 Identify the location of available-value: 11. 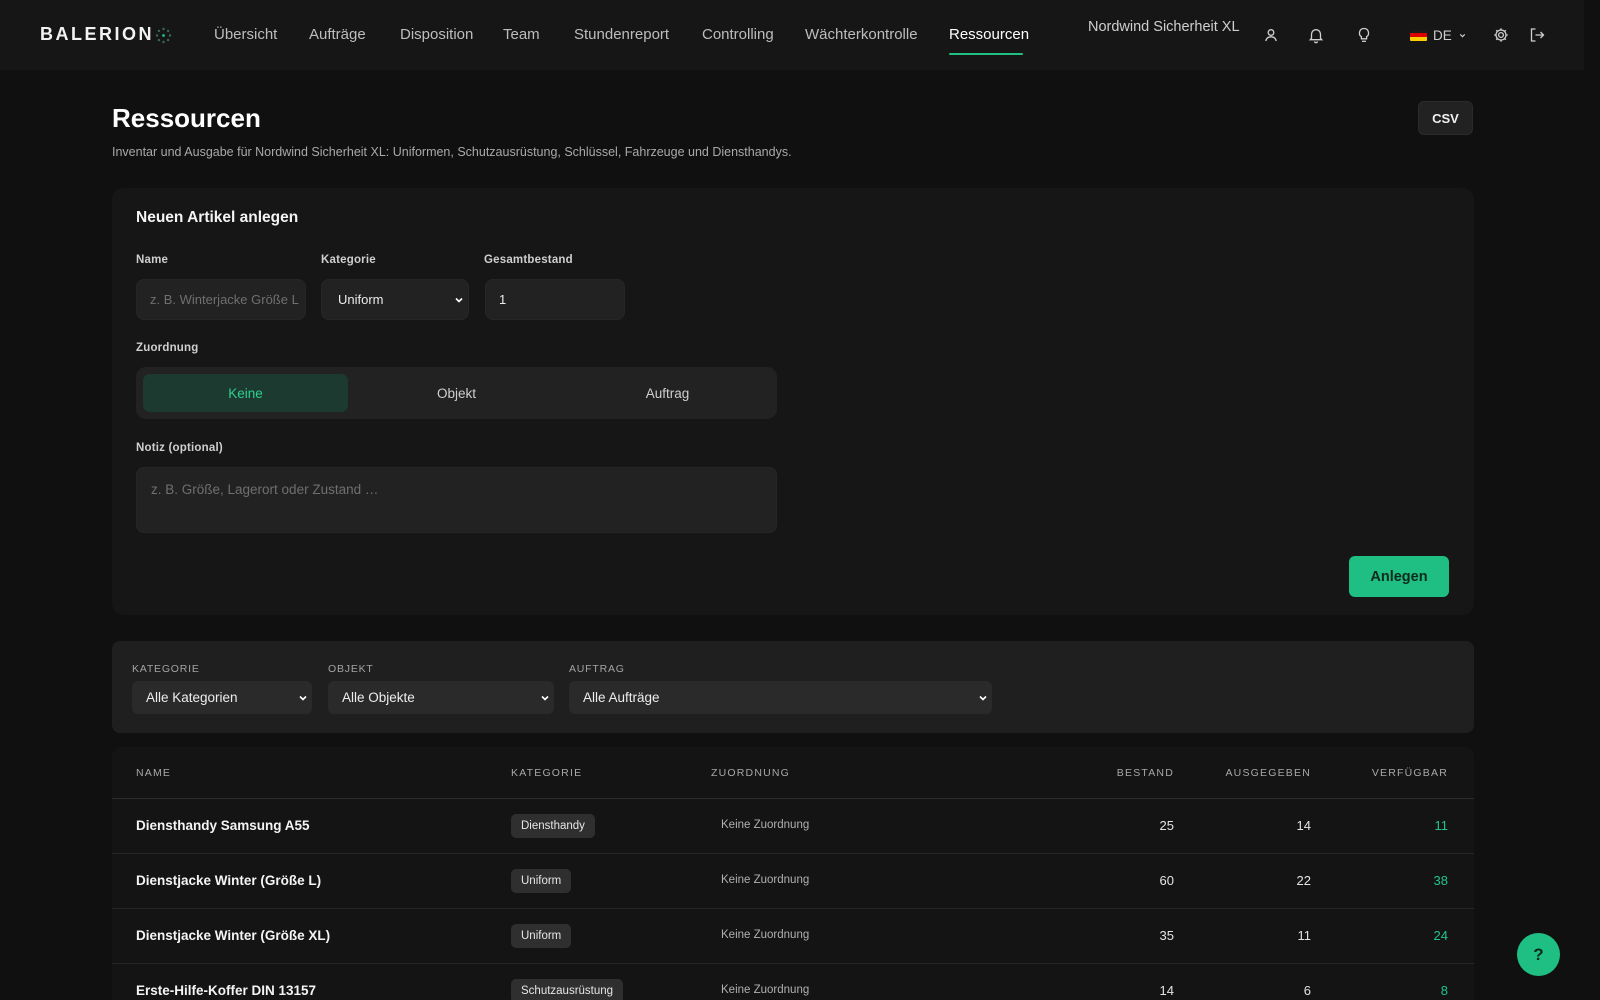
(1441, 825).